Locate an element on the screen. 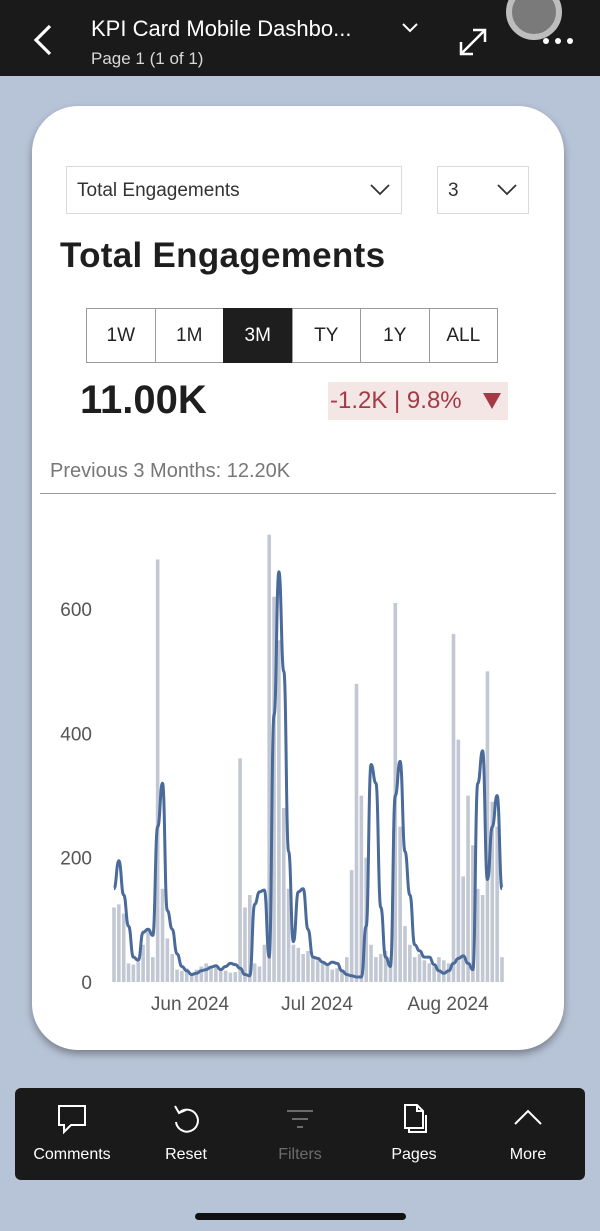 The width and height of the screenshot is (600, 1231). expand-icon is located at coordinates (473, 42).